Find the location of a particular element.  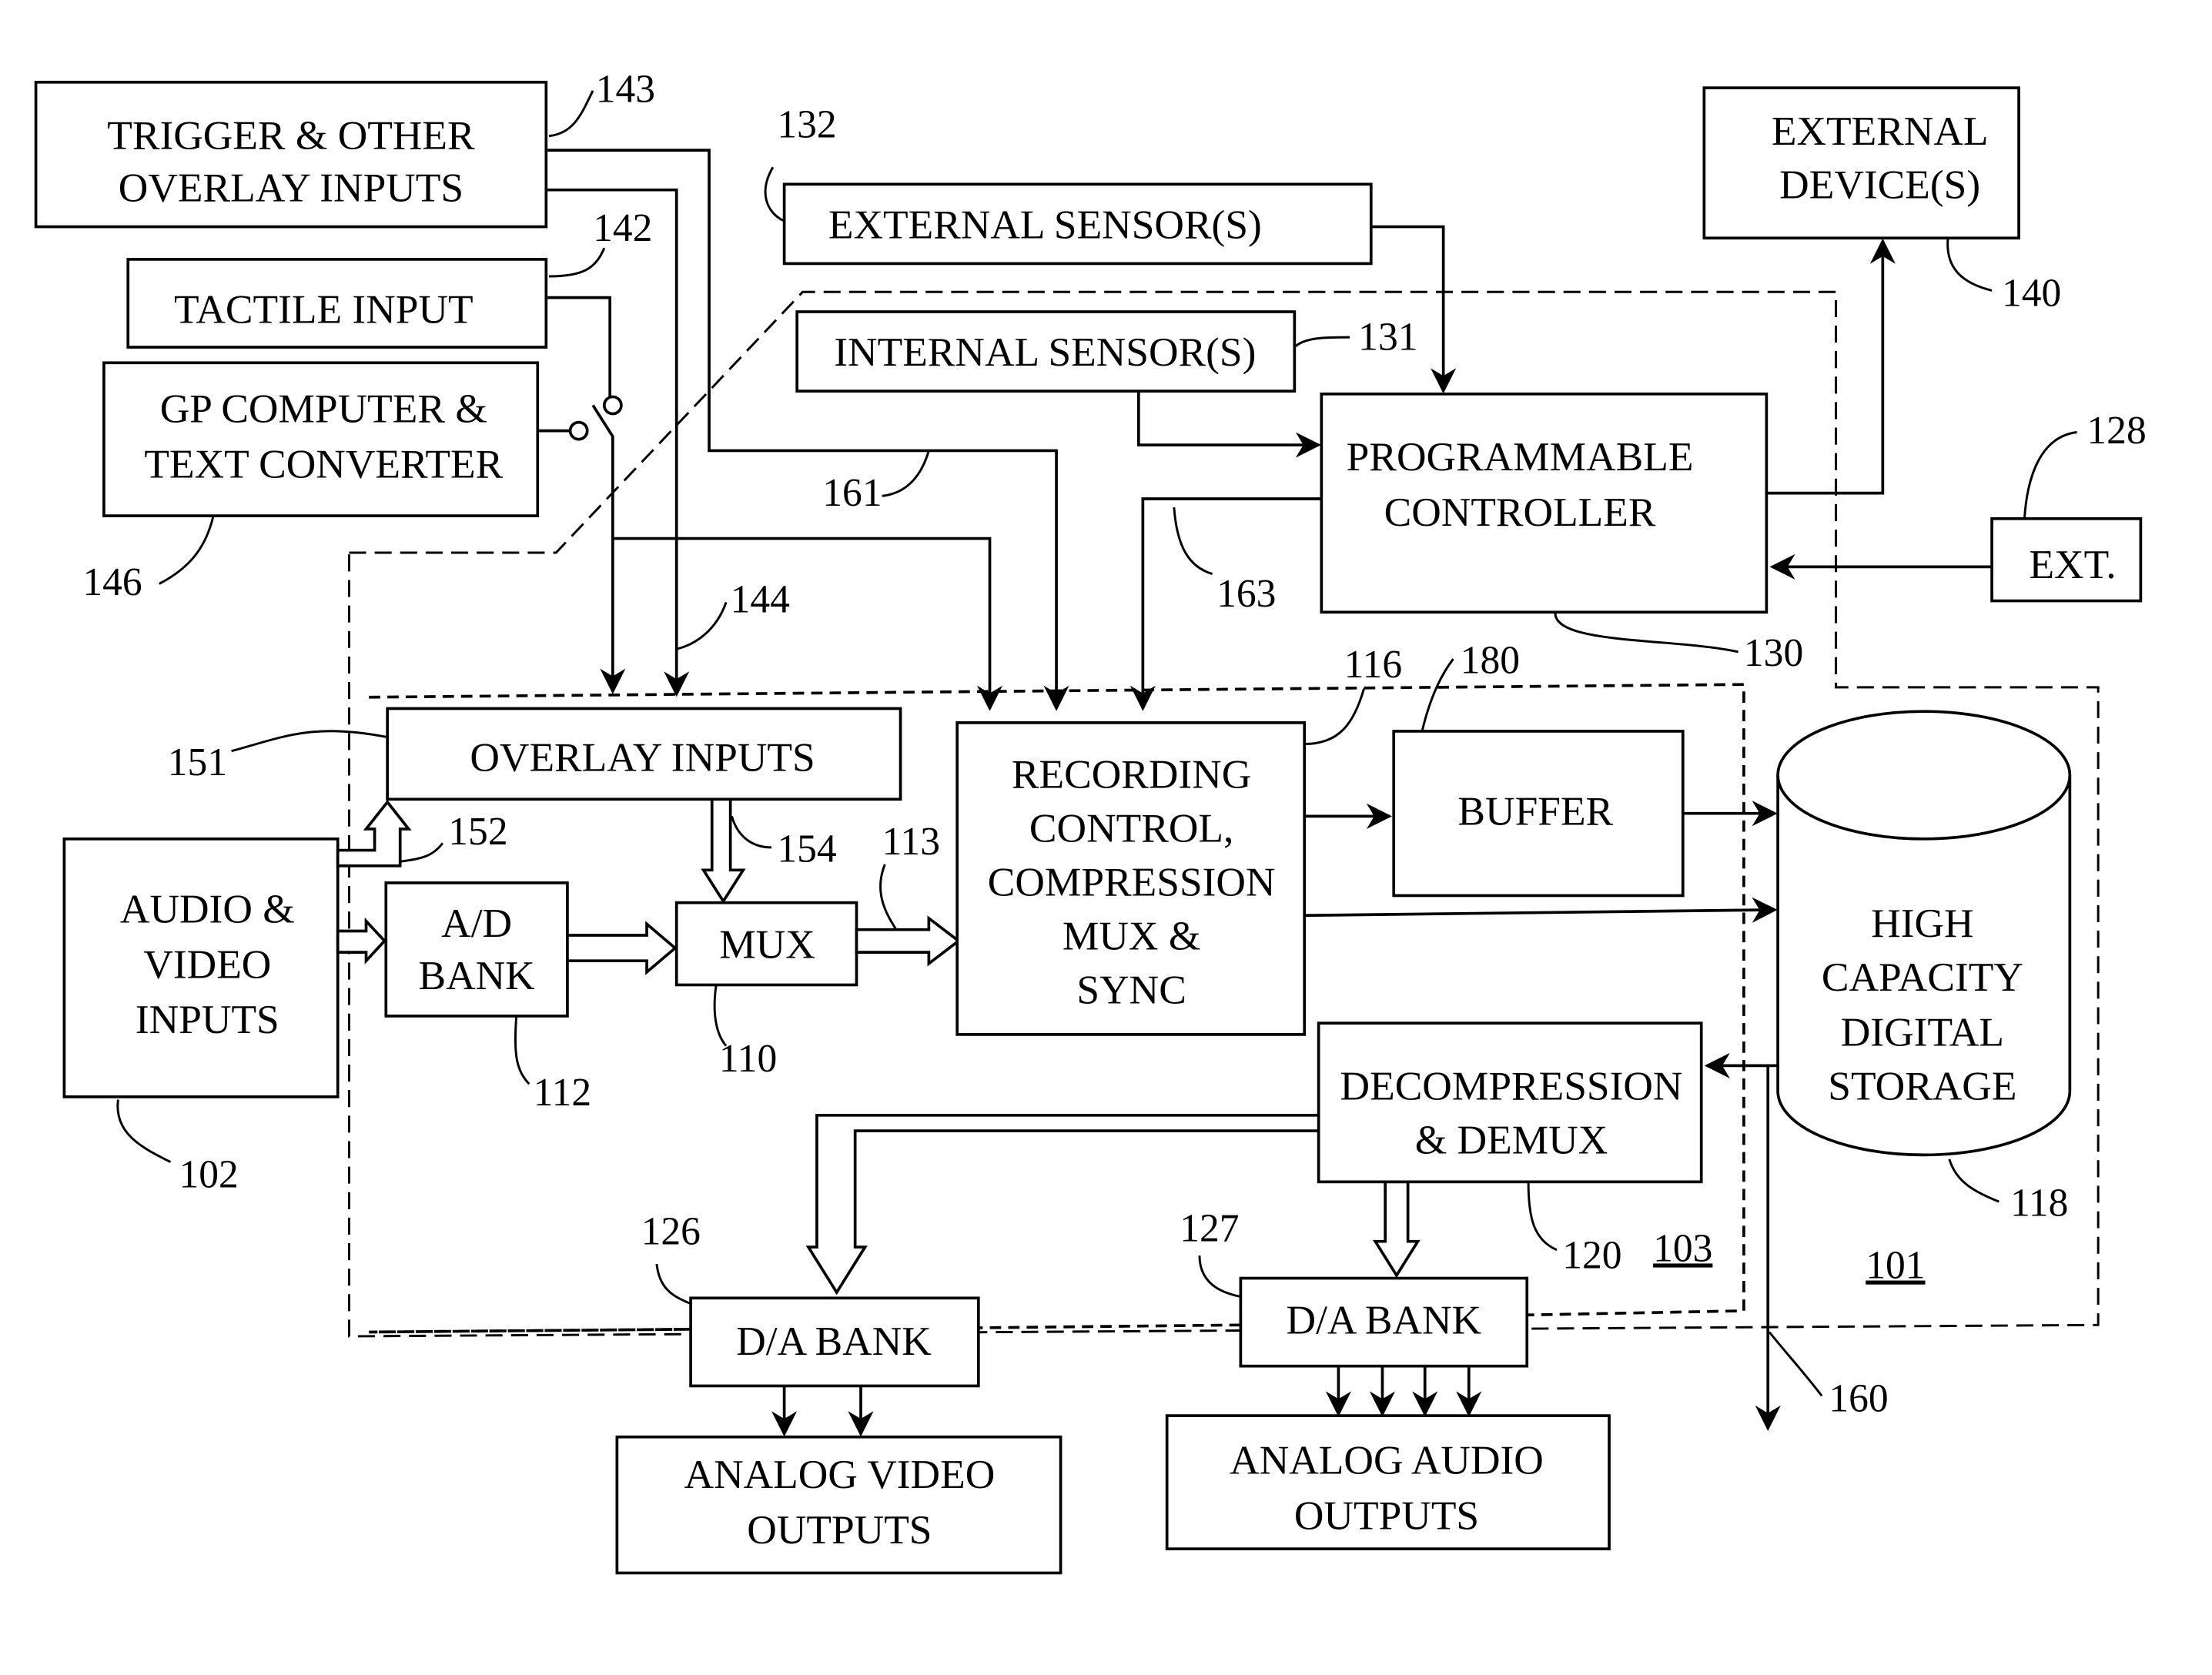

ref-144: 144 is located at coordinates (760, 599).